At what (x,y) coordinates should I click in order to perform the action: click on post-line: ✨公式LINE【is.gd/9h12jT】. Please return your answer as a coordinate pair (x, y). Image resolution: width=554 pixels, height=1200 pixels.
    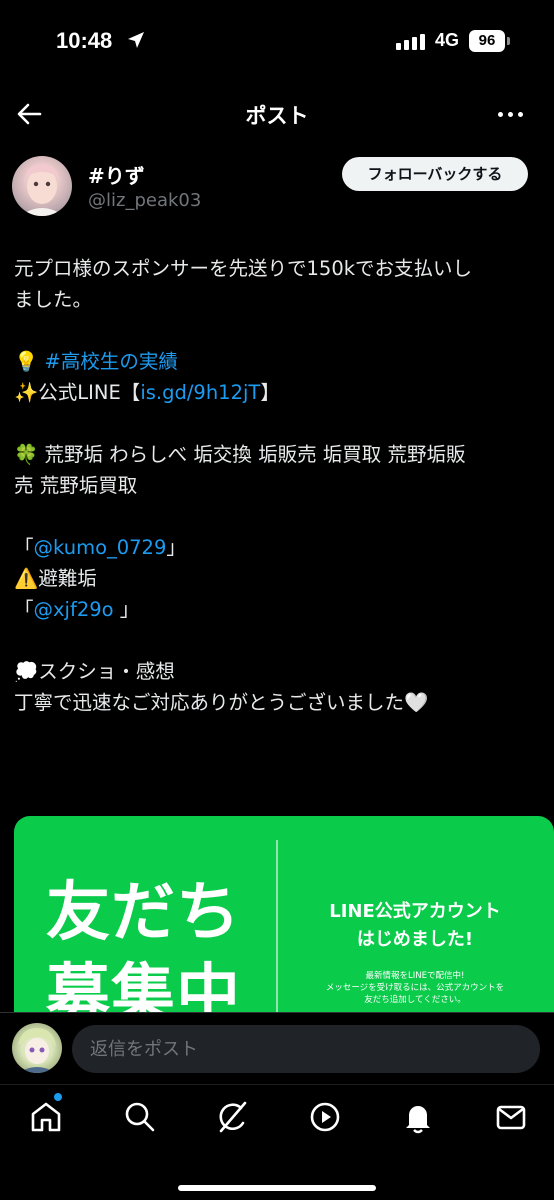
    Looking at the image, I should click on (279, 392).